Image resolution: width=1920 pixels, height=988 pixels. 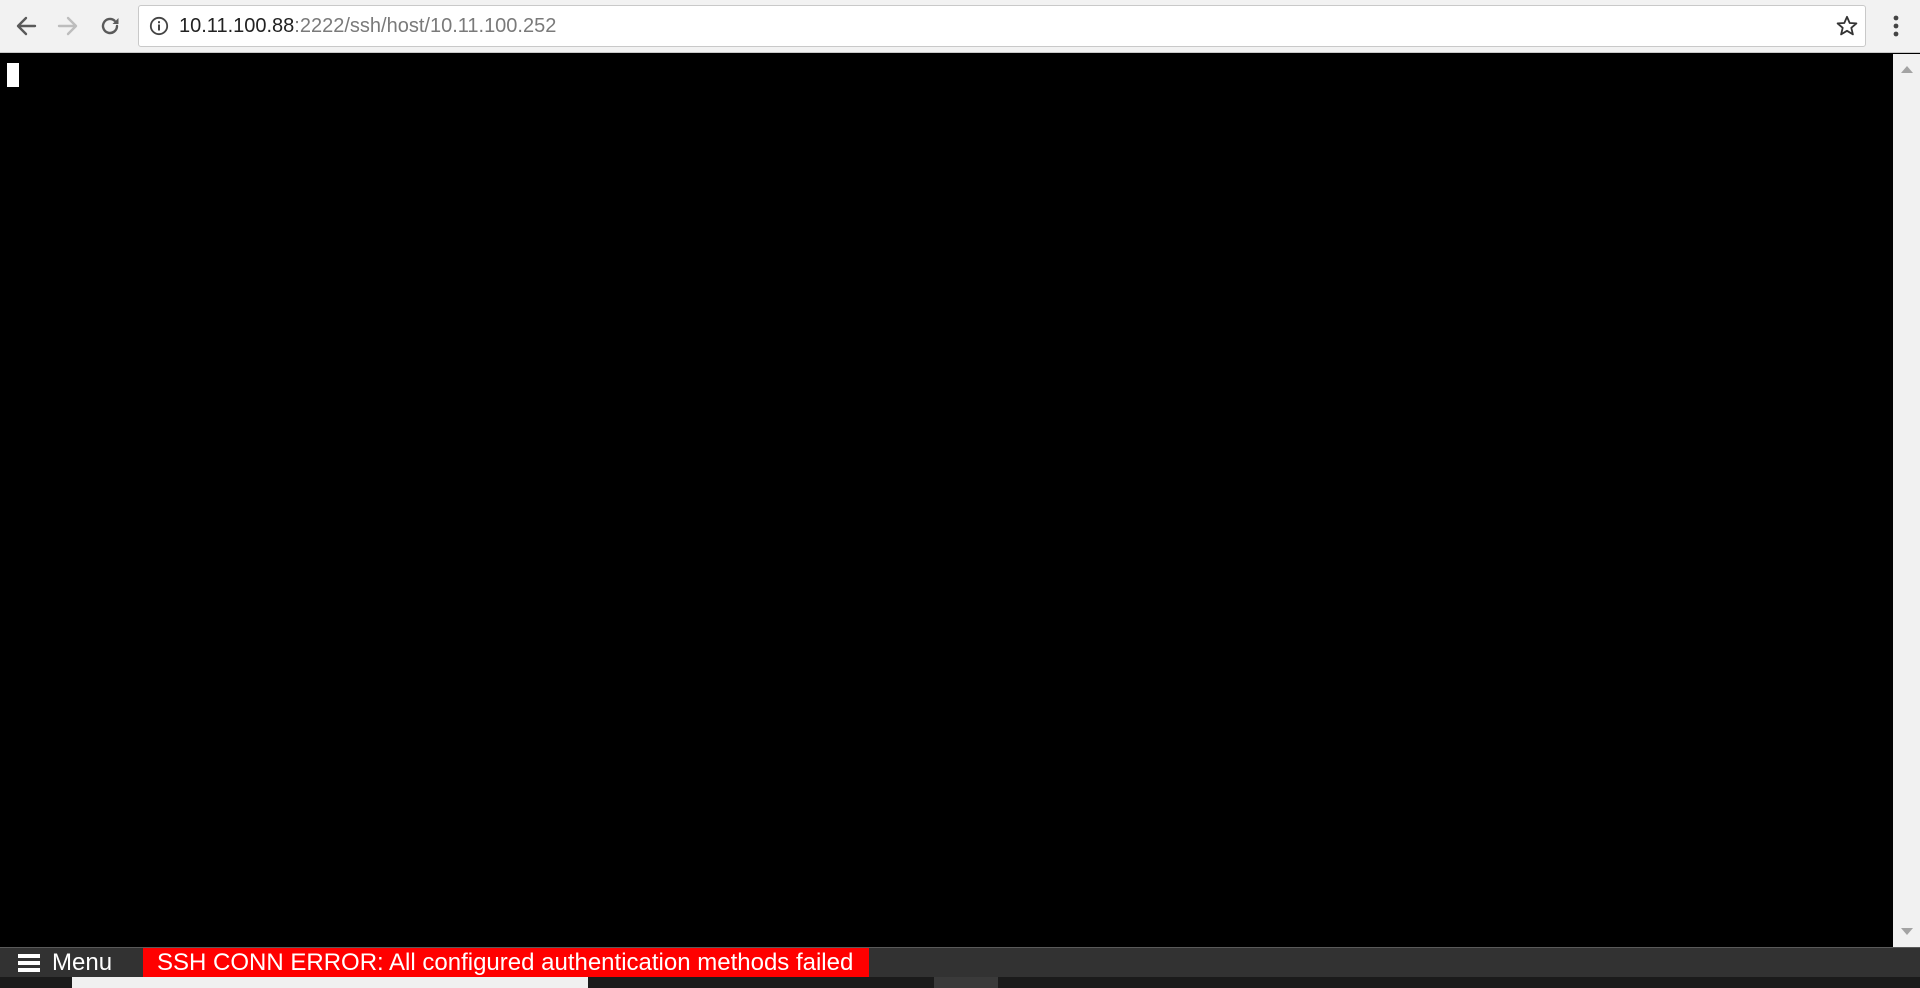 I want to click on os-taskbar, so click(x=960, y=982).